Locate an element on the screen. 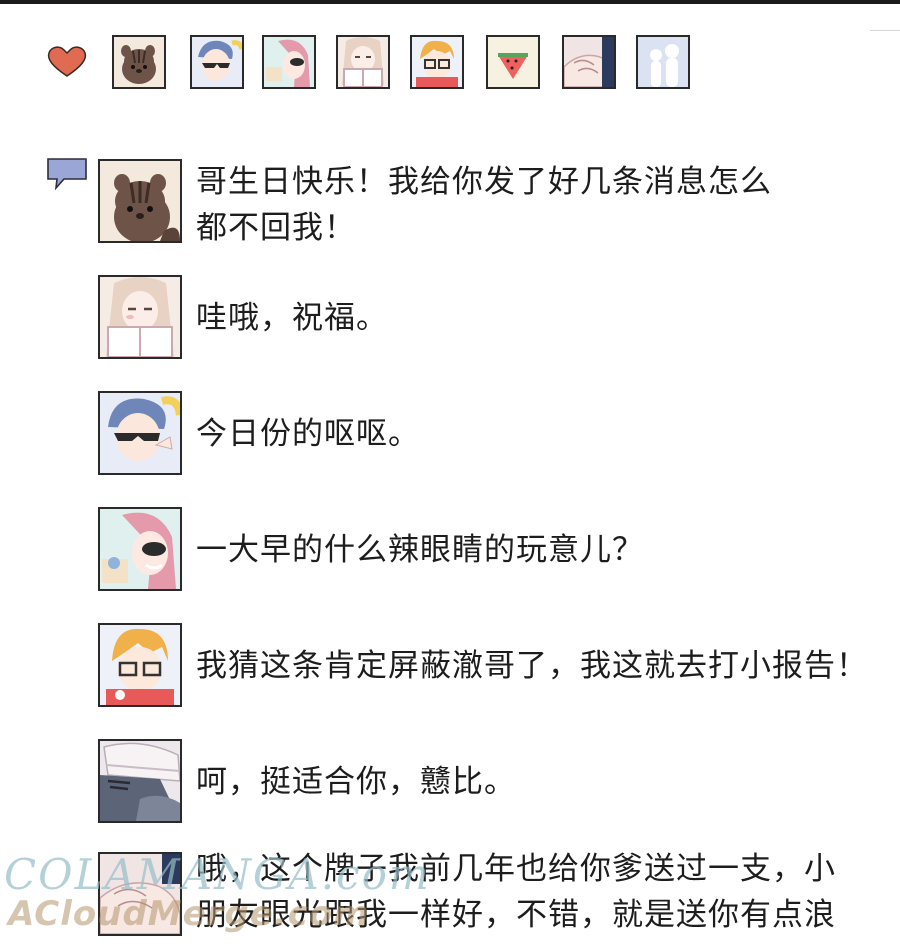 The image size is (900, 944). thin-divider is located at coordinates (885, 30).